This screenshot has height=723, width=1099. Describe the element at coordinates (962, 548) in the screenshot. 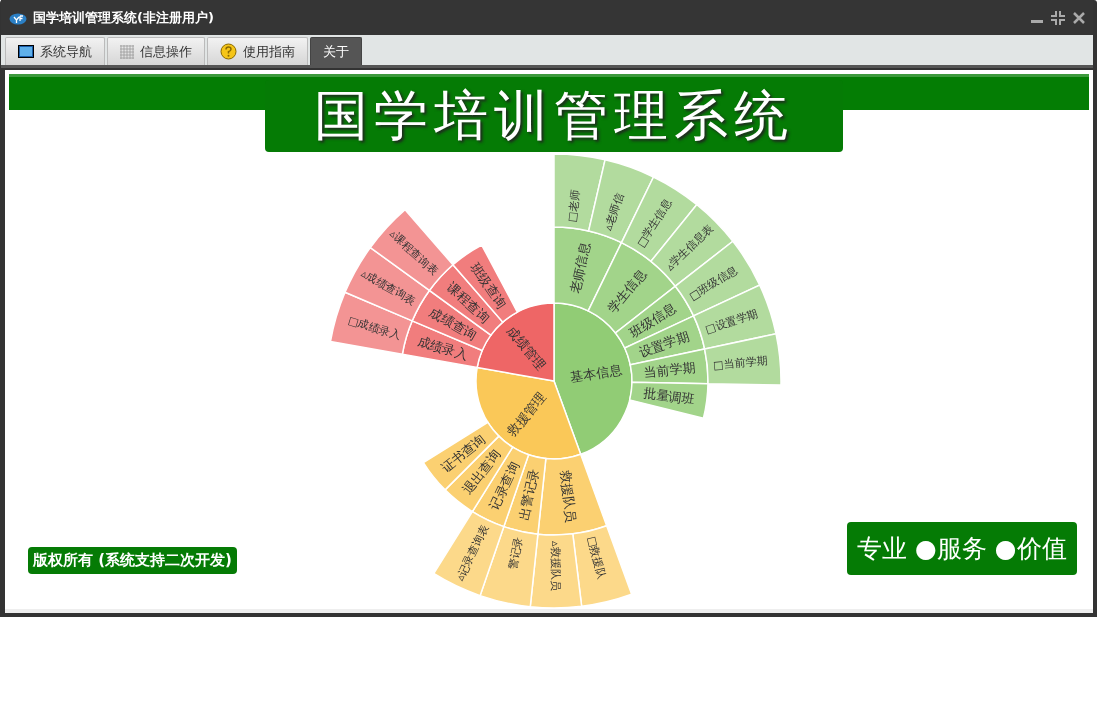

I see `slogan-badge: 专业 ●服务 ●价值` at that location.